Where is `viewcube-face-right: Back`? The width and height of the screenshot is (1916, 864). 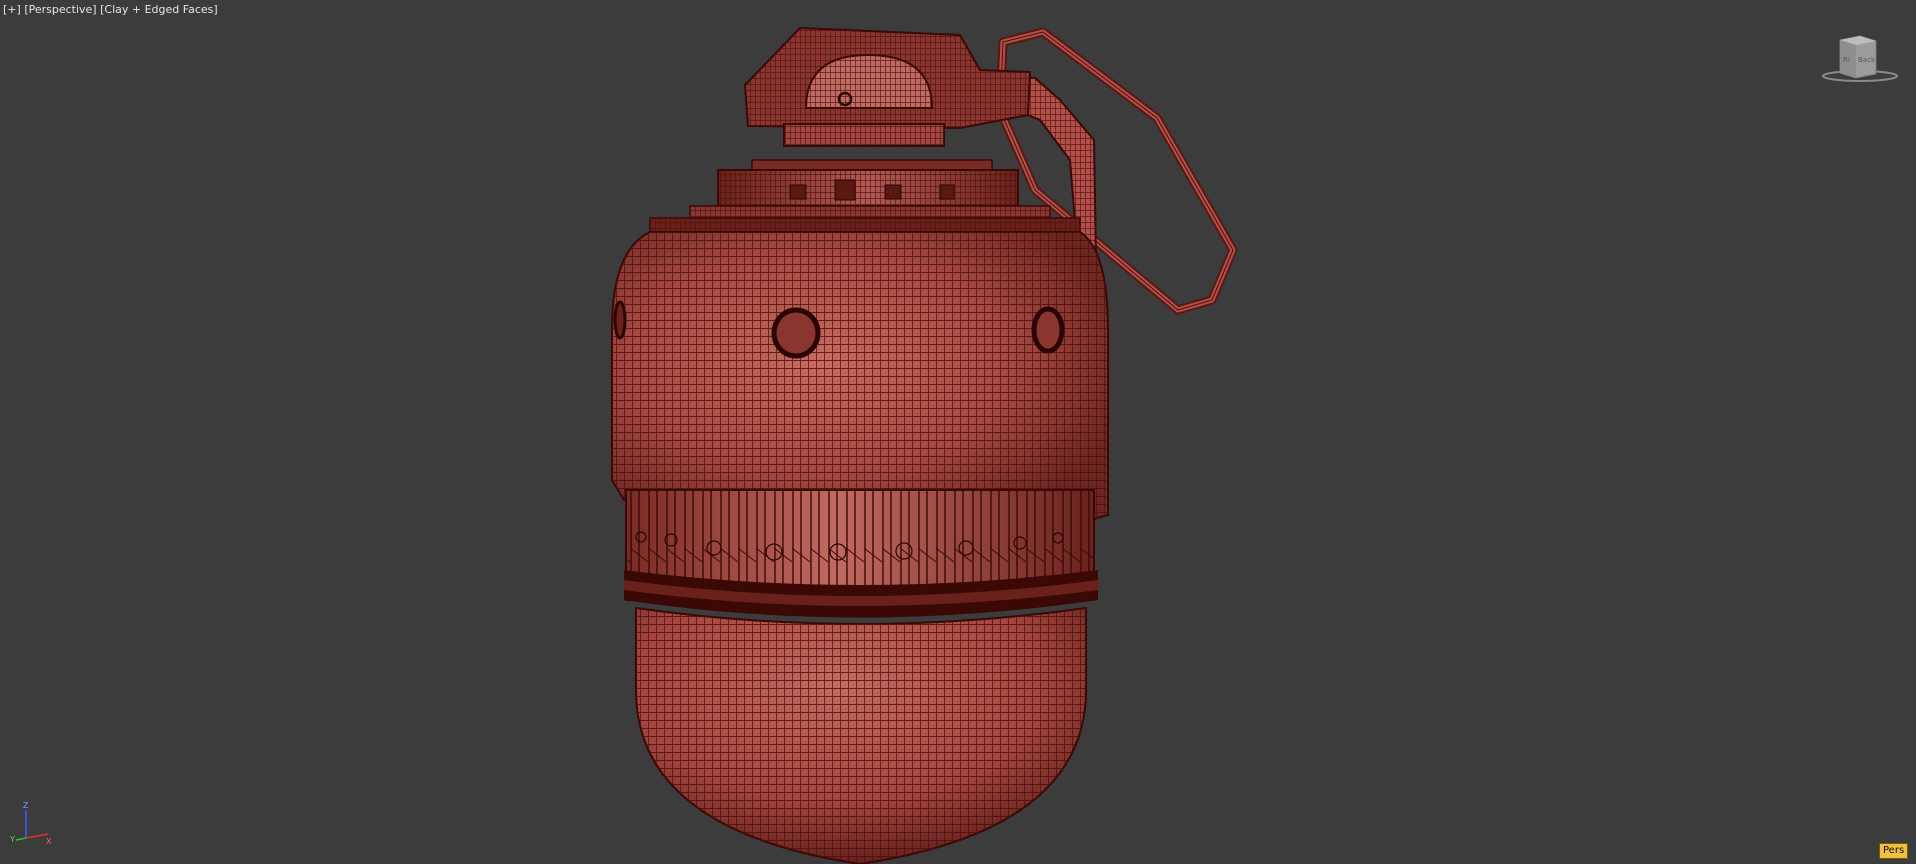
viewcube-face-right: Back is located at coordinates (1867, 60).